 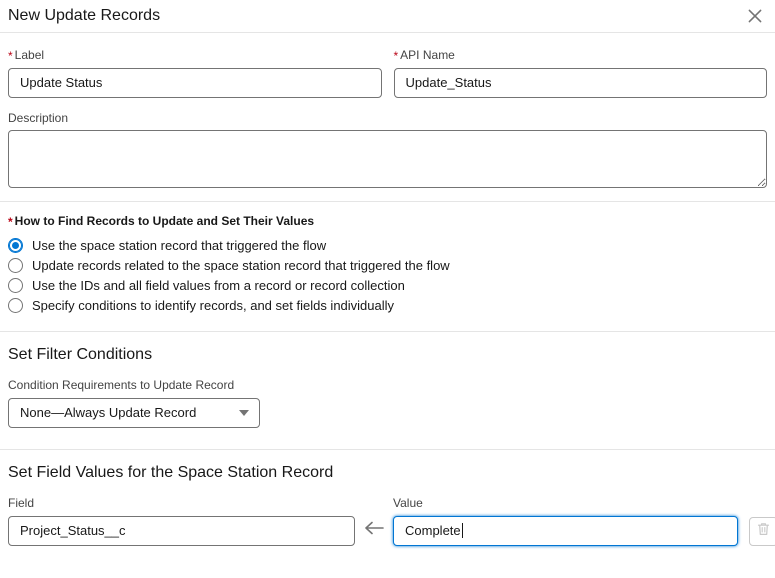 I want to click on arrow-left-icon, so click(x=374, y=530).